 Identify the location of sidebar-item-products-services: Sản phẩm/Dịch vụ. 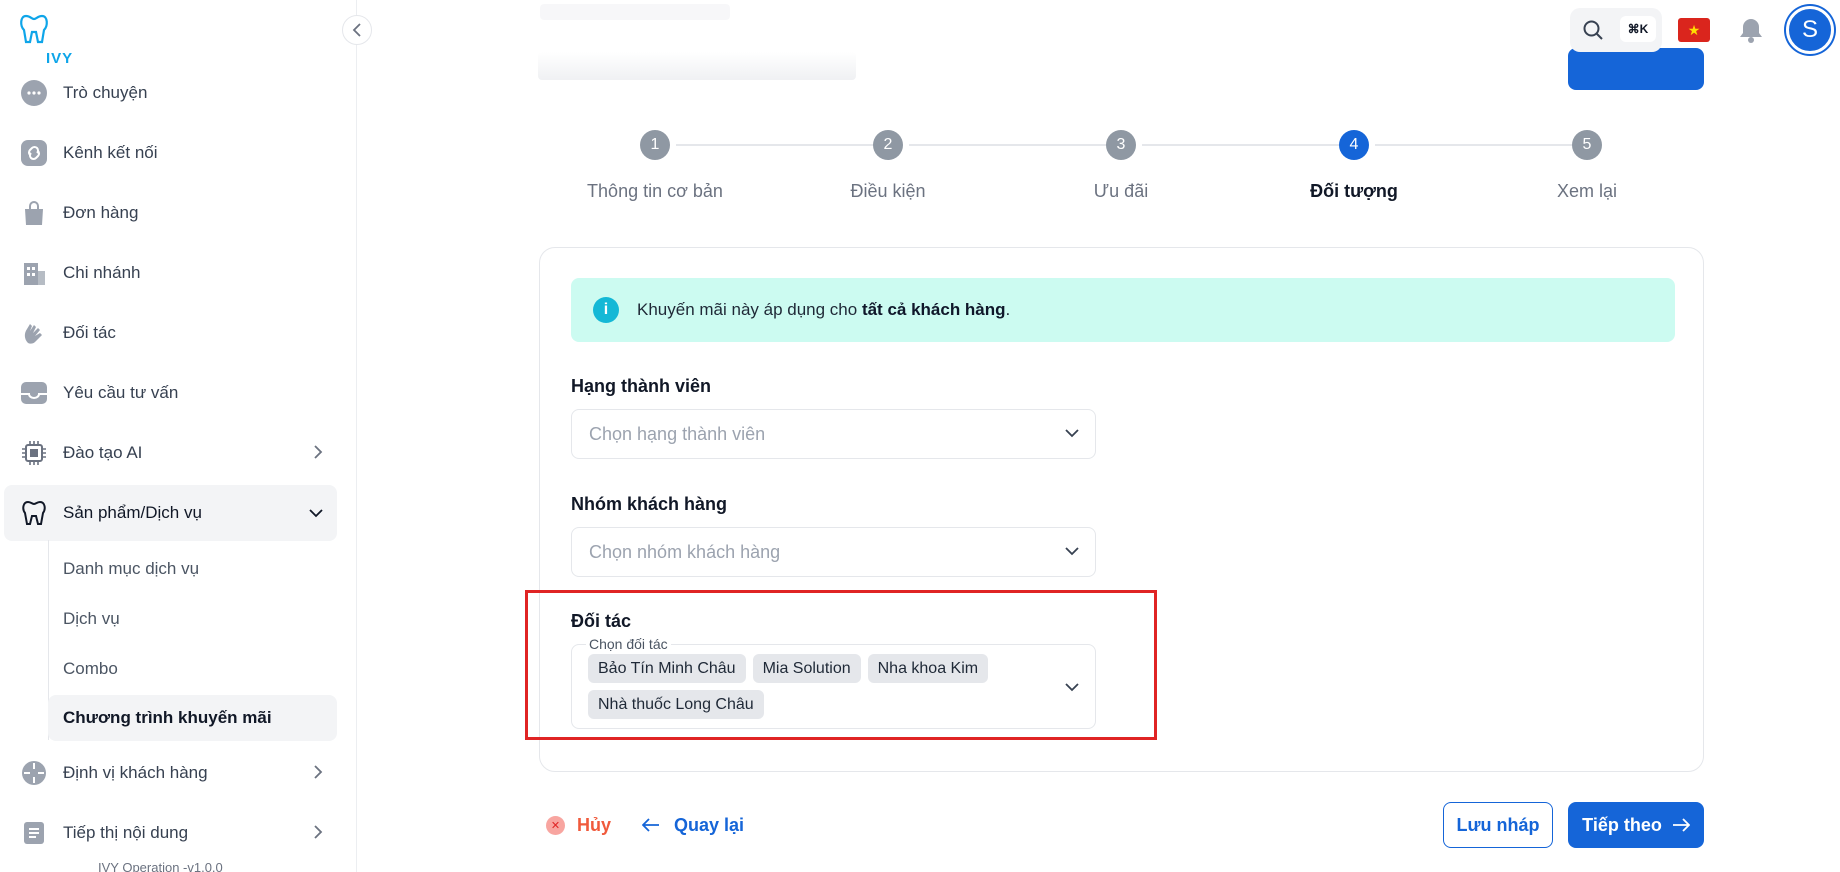
(170, 513).